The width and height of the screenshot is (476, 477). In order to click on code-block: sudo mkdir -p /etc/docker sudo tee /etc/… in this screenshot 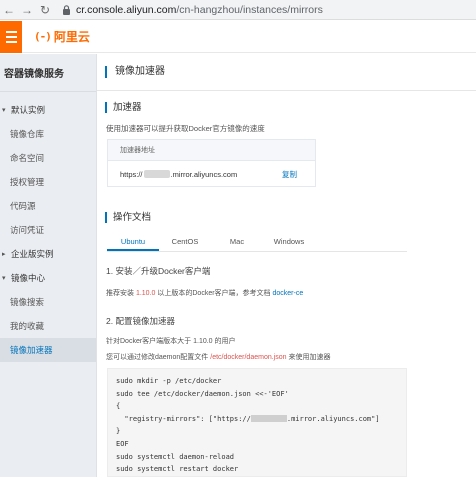, I will do `click(257, 422)`.